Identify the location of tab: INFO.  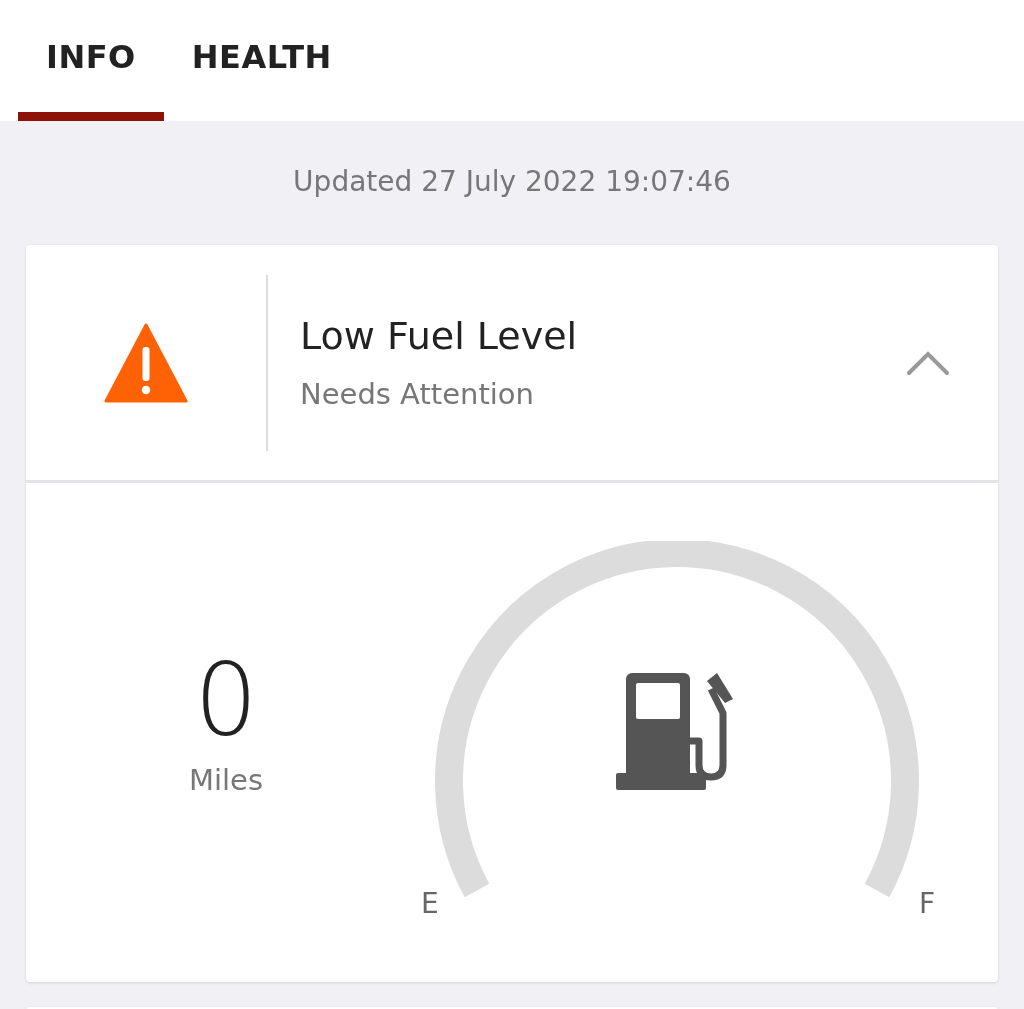
(91, 60).